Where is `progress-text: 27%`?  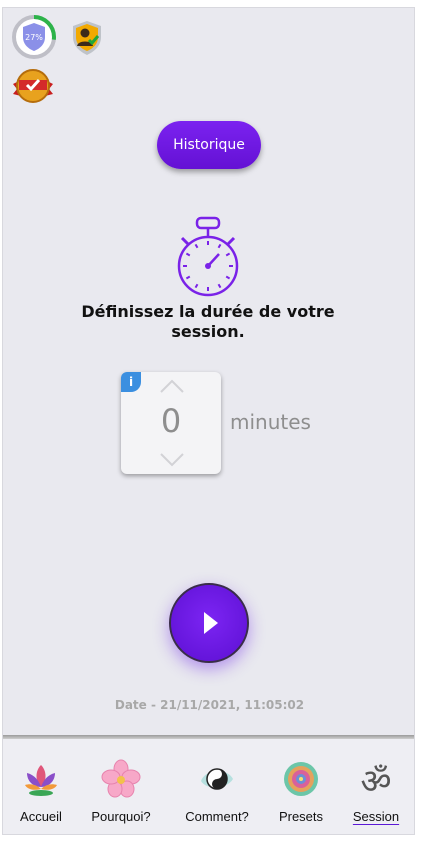
progress-text: 27% is located at coordinates (34, 37).